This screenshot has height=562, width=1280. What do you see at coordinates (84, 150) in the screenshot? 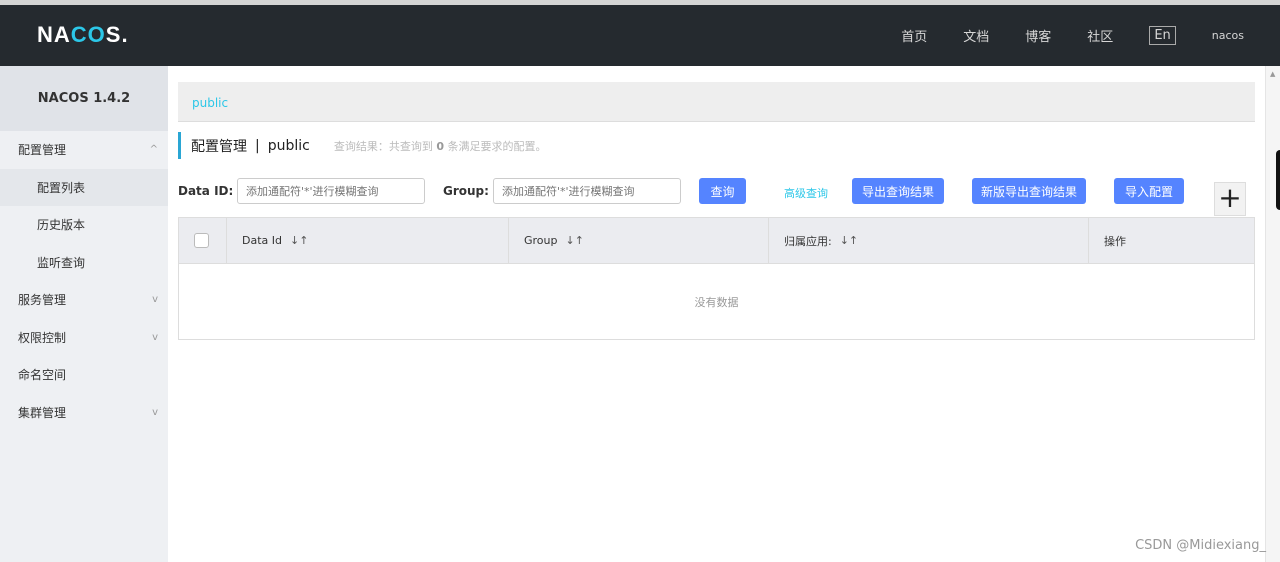
I see `sidebar-item-config-management: 配置管理 ^` at bounding box center [84, 150].